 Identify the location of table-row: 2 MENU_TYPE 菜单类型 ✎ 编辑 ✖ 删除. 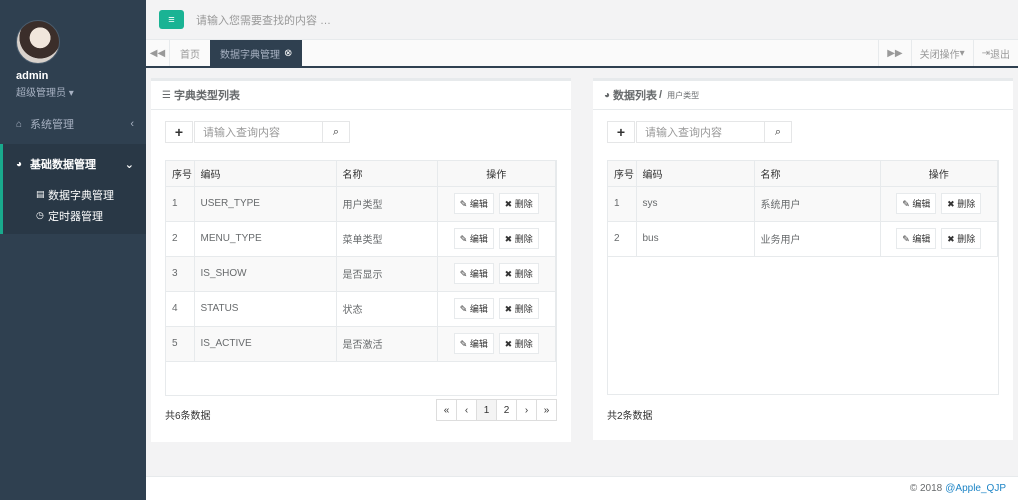
(361, 238).